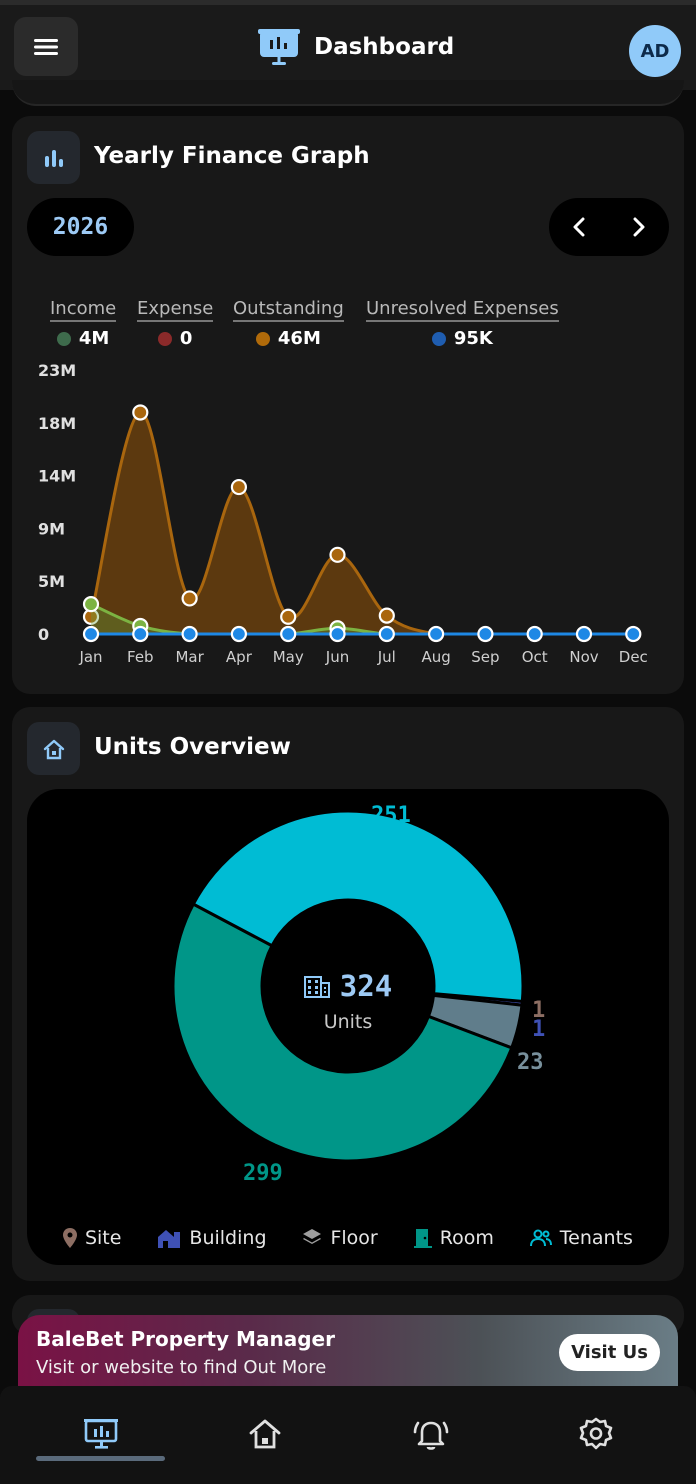  Describe the element at coordinates (192, 747) in the screenshot. I see `units-card-title: Units Overview` at that location.